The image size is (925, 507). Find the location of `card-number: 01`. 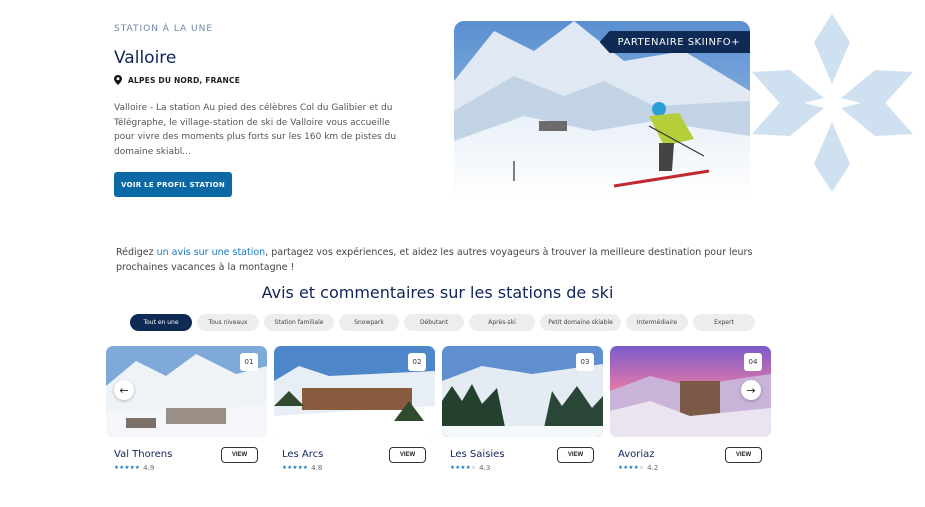

card-number: 01 is located at coordinates (249, 362).